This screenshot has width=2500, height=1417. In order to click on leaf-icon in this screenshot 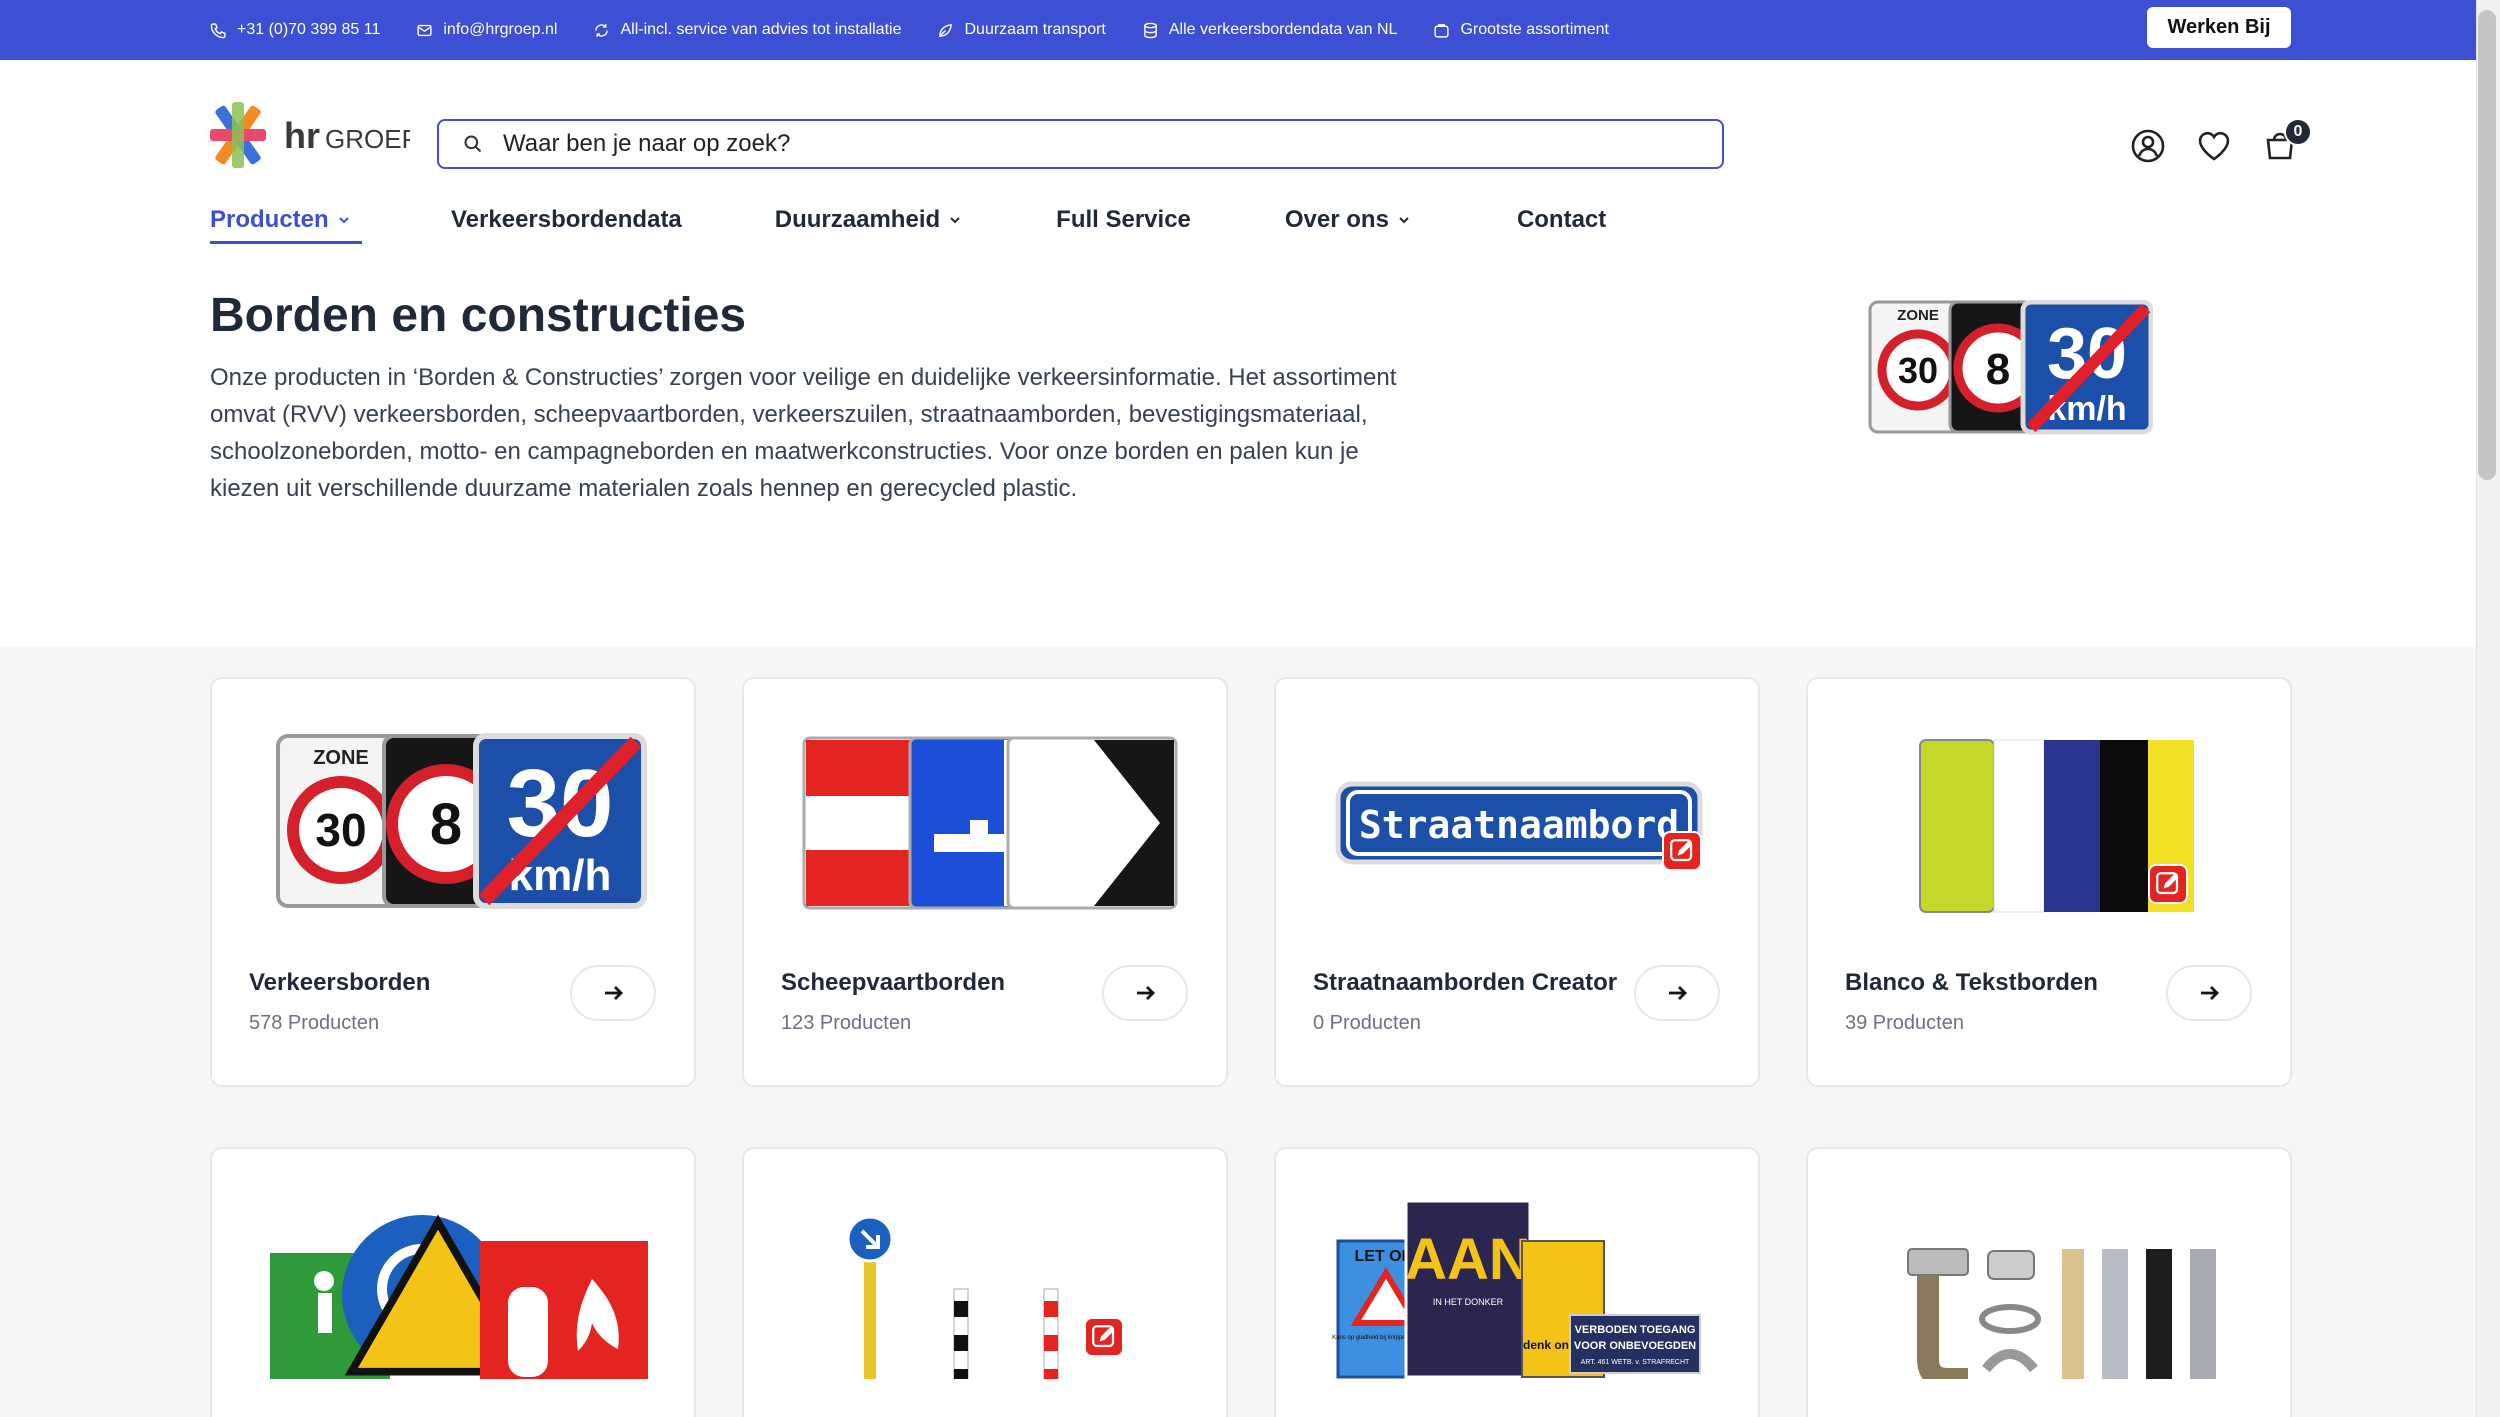, I will do `click(946, 30)`.